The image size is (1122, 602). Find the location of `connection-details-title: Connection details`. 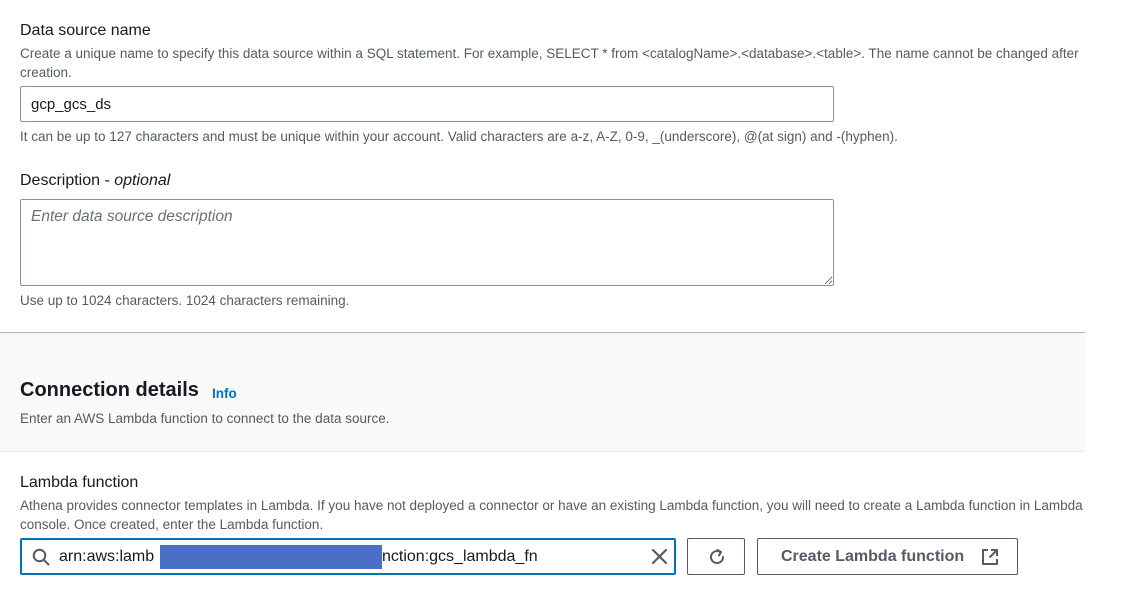

connection-details-title: Connection details is located at coordinates (109, 390).